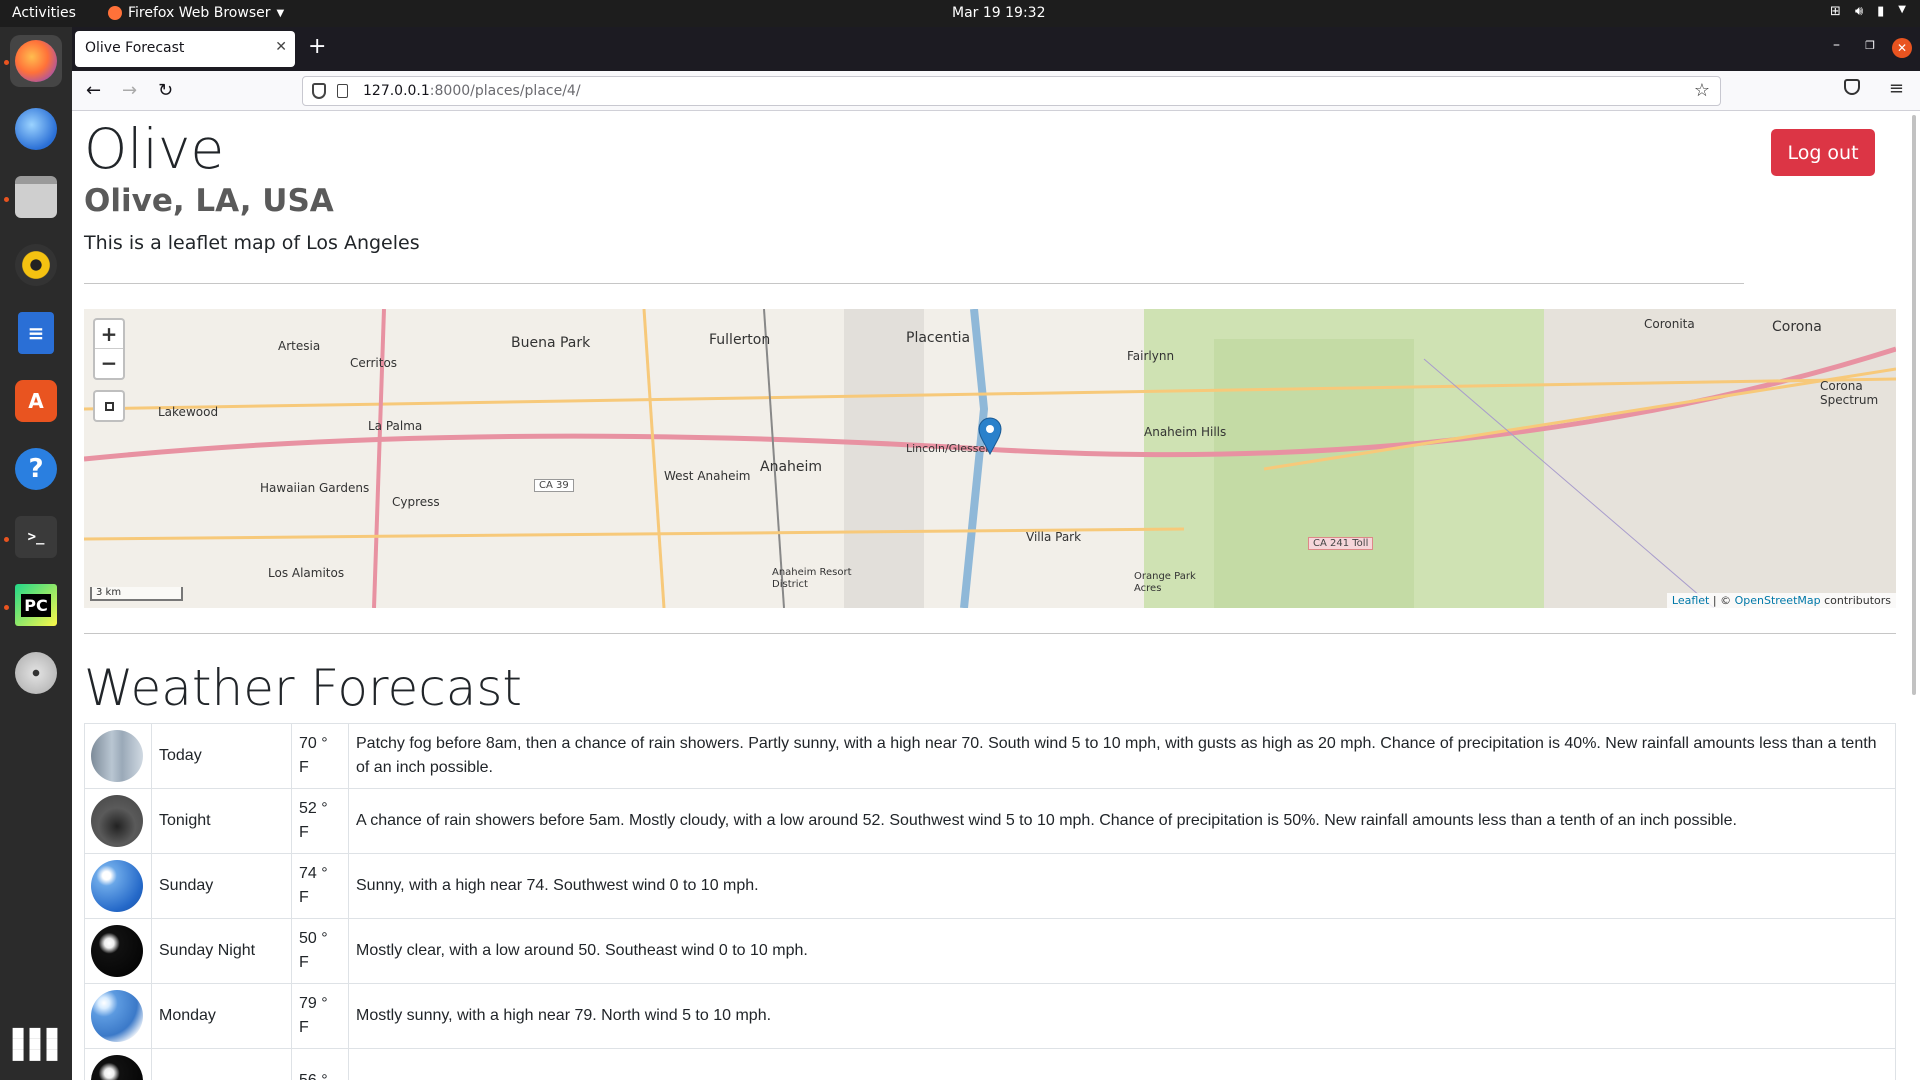 Image resolution: width=1920 pixels, height=1080 pixels. What do you see at coordinates (313, 743) in the screenshot?
I see `temp-value: 70 °` at bounding box center [313, 743].